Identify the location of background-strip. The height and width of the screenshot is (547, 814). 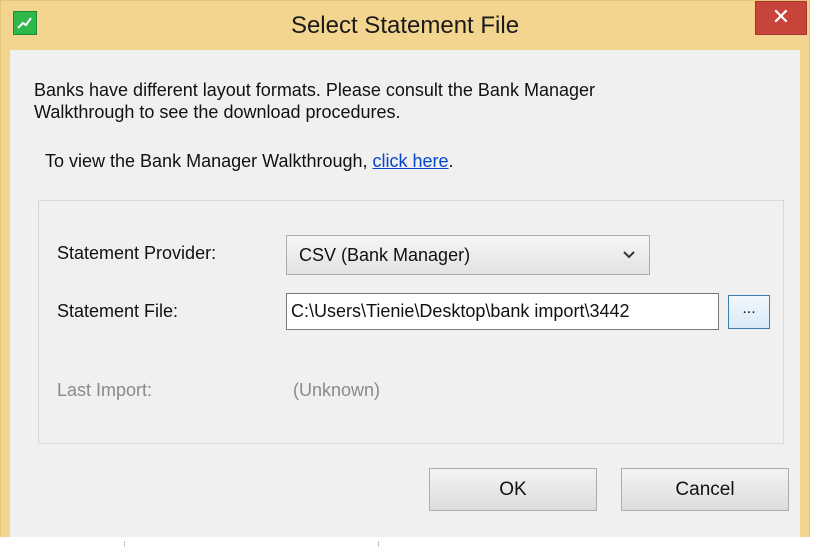
(405, 542).